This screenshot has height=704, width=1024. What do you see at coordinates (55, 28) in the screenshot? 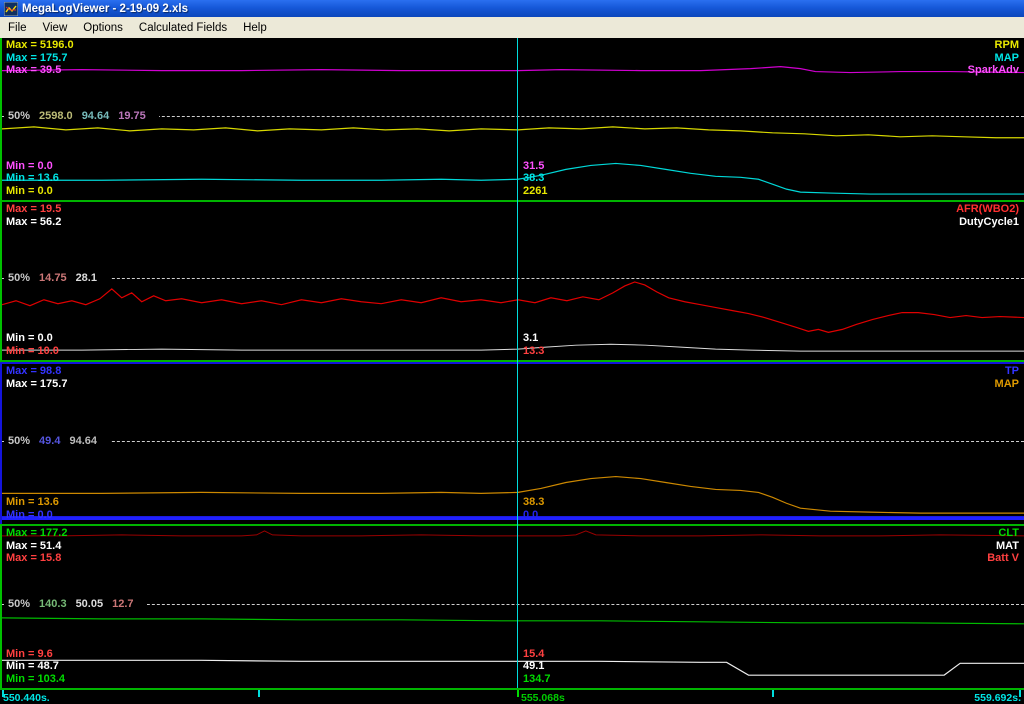
I see `menu-view: View` at bounding box center [55, 28].